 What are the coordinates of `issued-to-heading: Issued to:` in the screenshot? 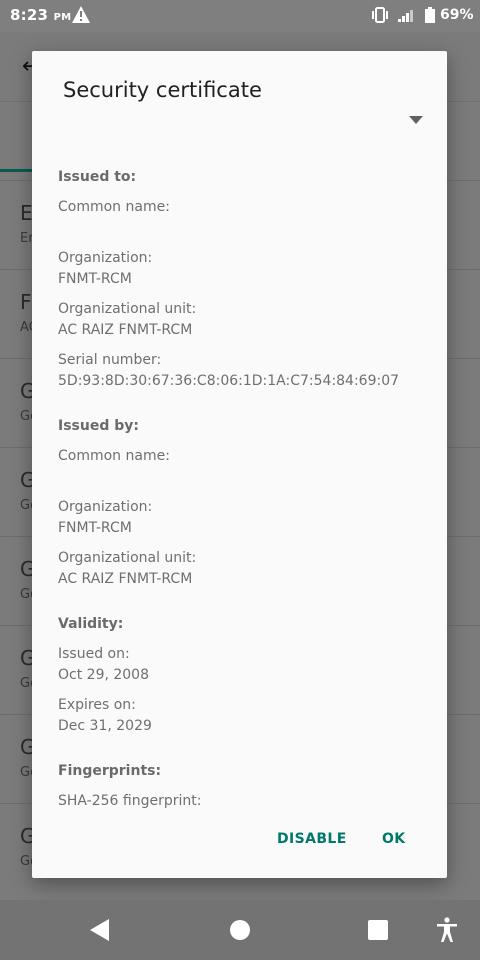 It's located at (97, 177).